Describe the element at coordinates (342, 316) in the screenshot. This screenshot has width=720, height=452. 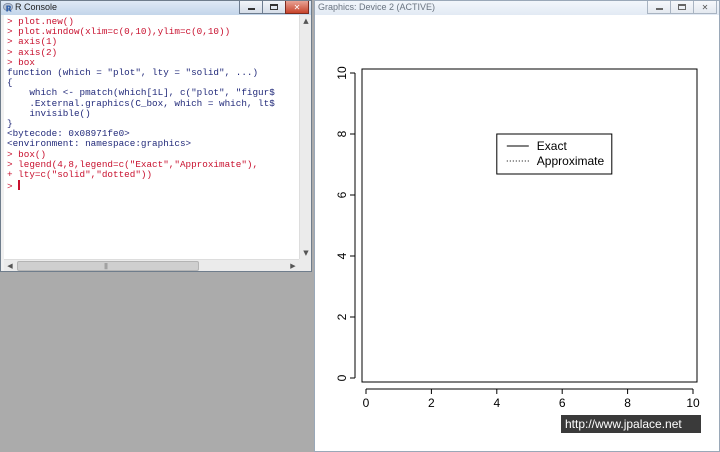
I see `y-tick-label: 2` at that location.